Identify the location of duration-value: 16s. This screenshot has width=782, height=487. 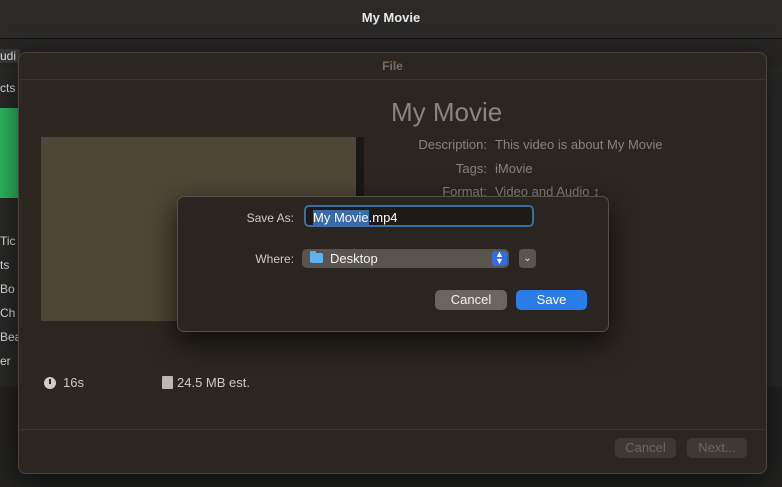
(73, 382).